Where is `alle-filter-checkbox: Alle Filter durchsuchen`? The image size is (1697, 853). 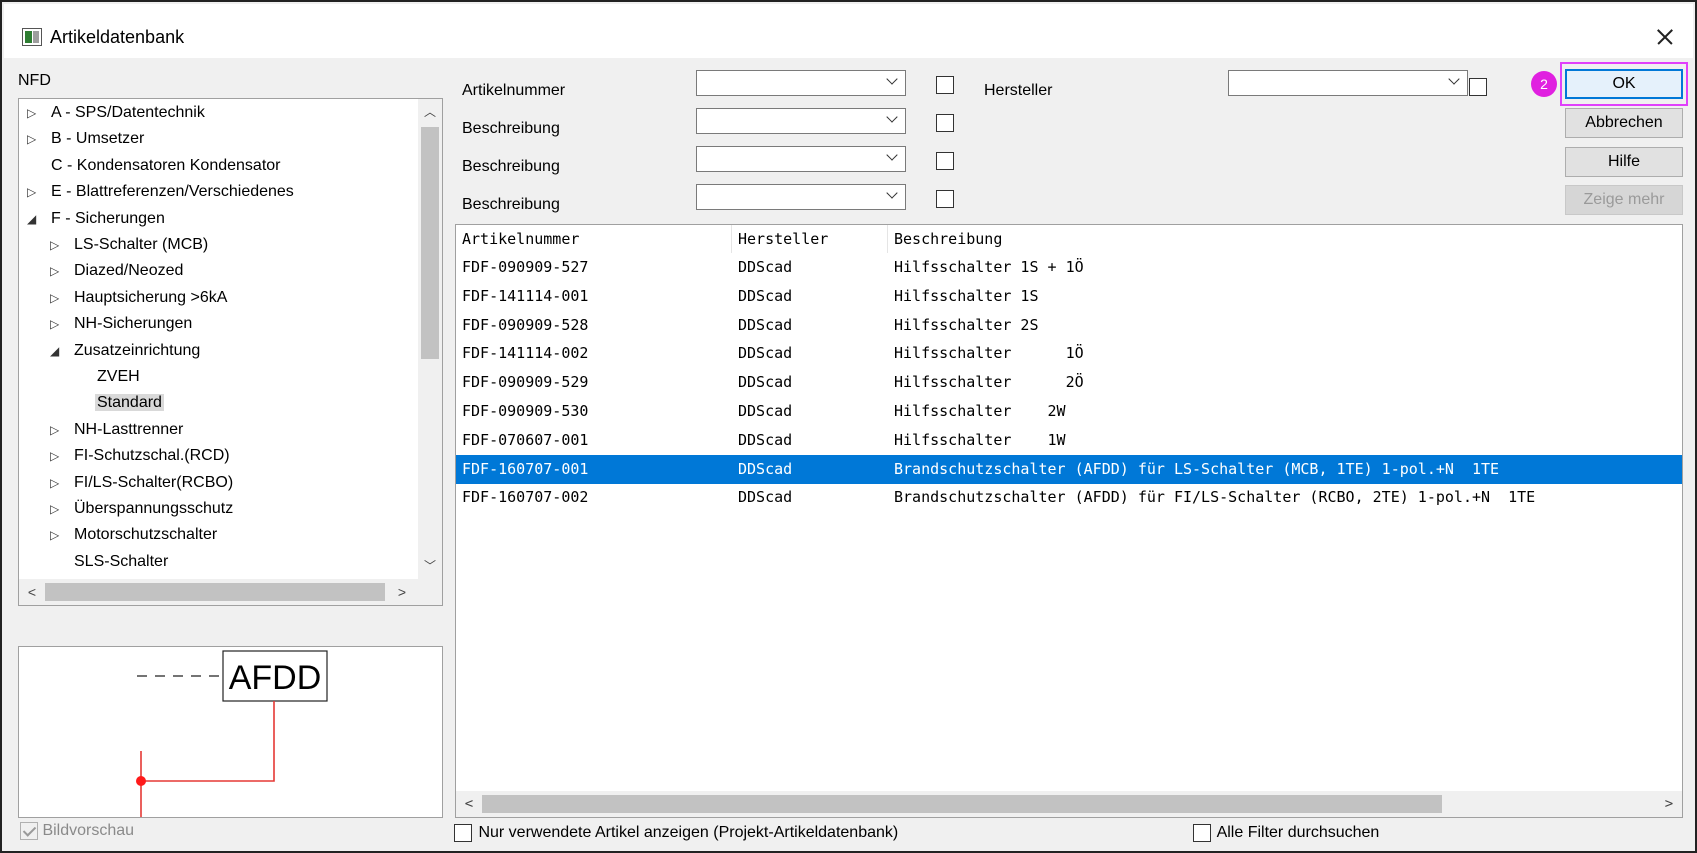
alle-filter-checkbox: Alle Filter durchsuchen is located at coordinates (1286, 833).